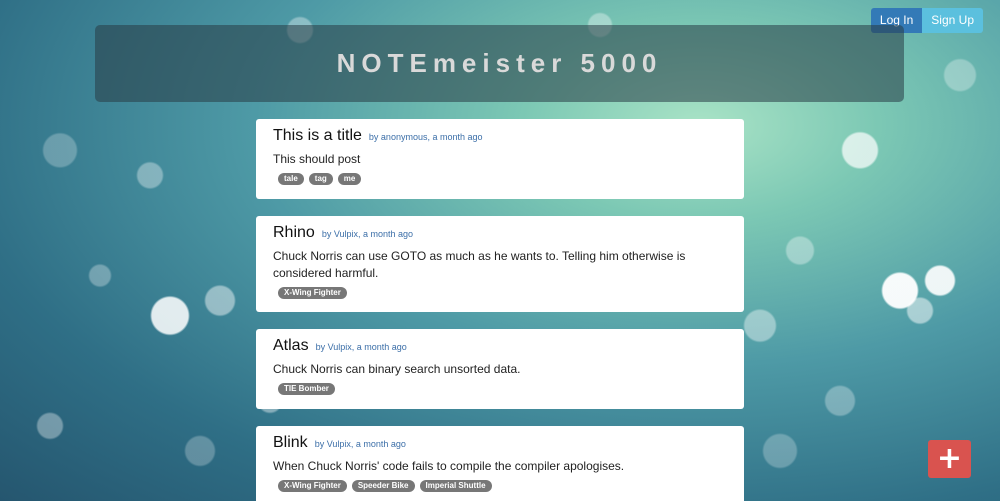 The height and width of the screenshot is (501, 1000). I want to click on site-banner: NOTEmeister 5000, so click(499, 63).